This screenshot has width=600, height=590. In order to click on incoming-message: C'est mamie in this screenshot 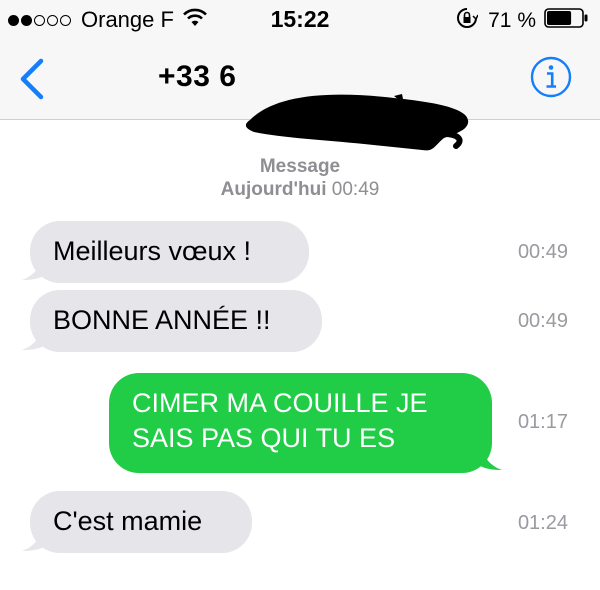, I will do `click(141, 522)`.